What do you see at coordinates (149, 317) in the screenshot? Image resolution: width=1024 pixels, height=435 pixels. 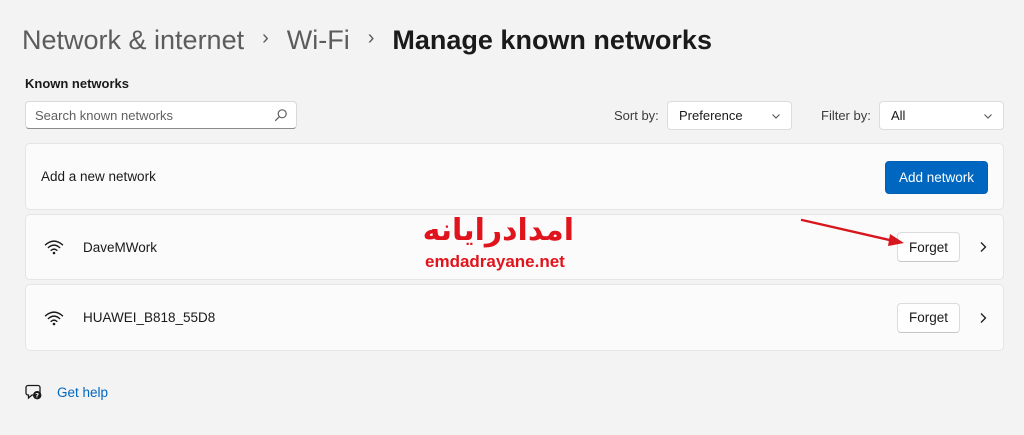 I see `network-name: HUAWEI_B818_55D8` at bounding box center [149, 317].